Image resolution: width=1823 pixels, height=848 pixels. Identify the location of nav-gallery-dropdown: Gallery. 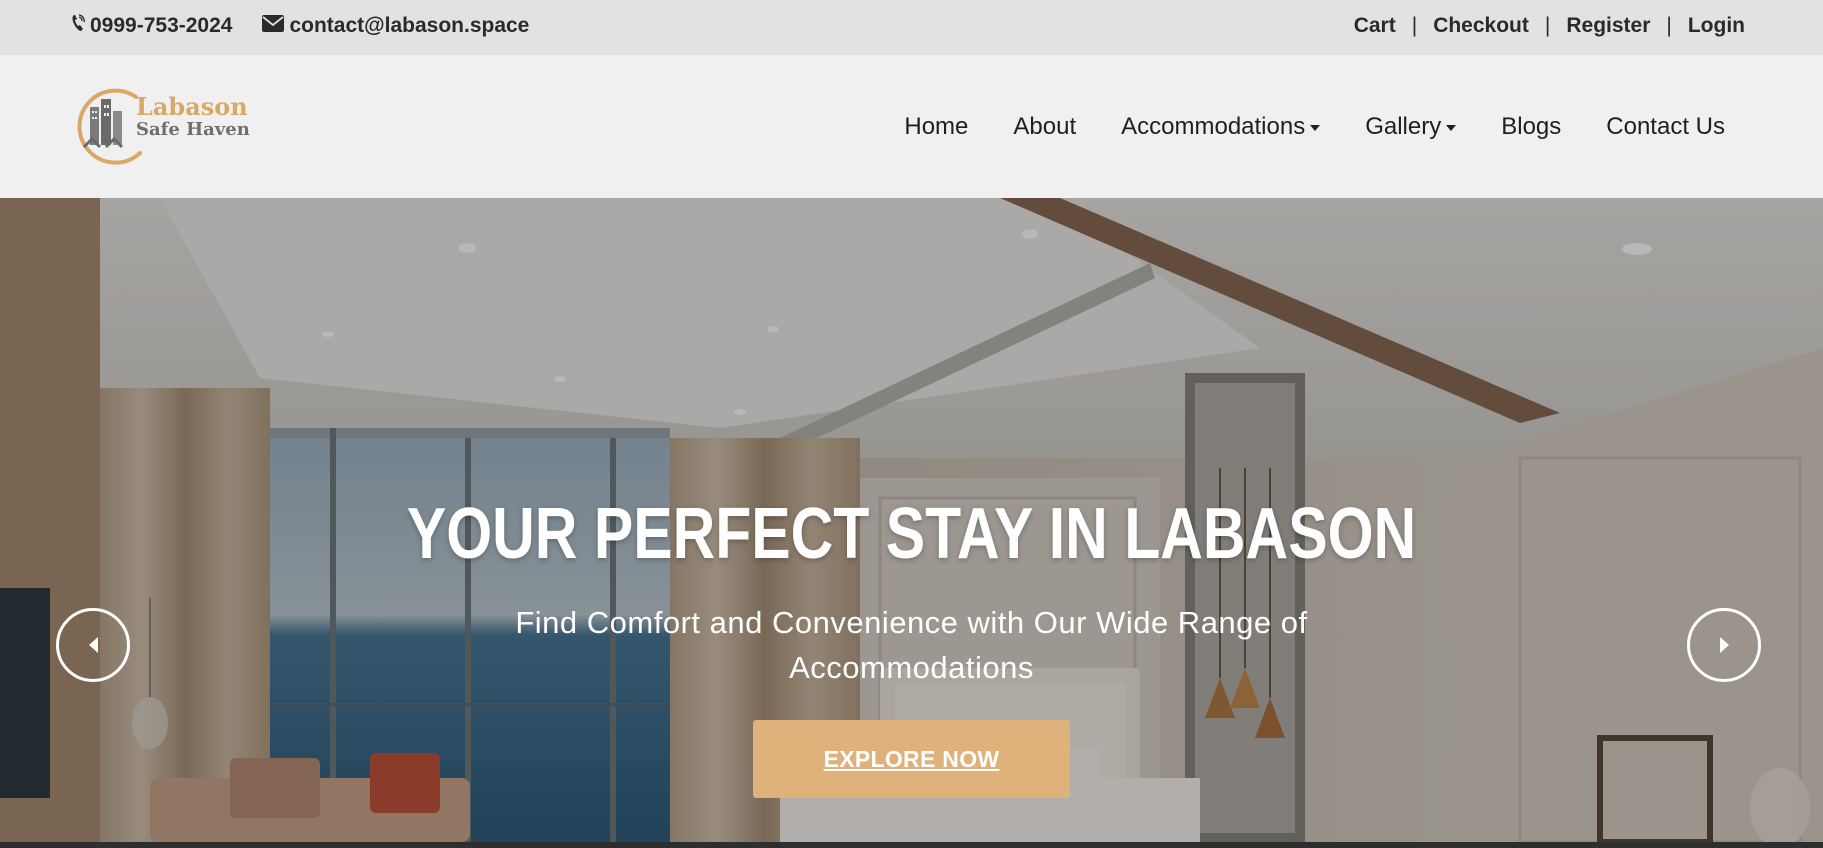
(1411, 126).